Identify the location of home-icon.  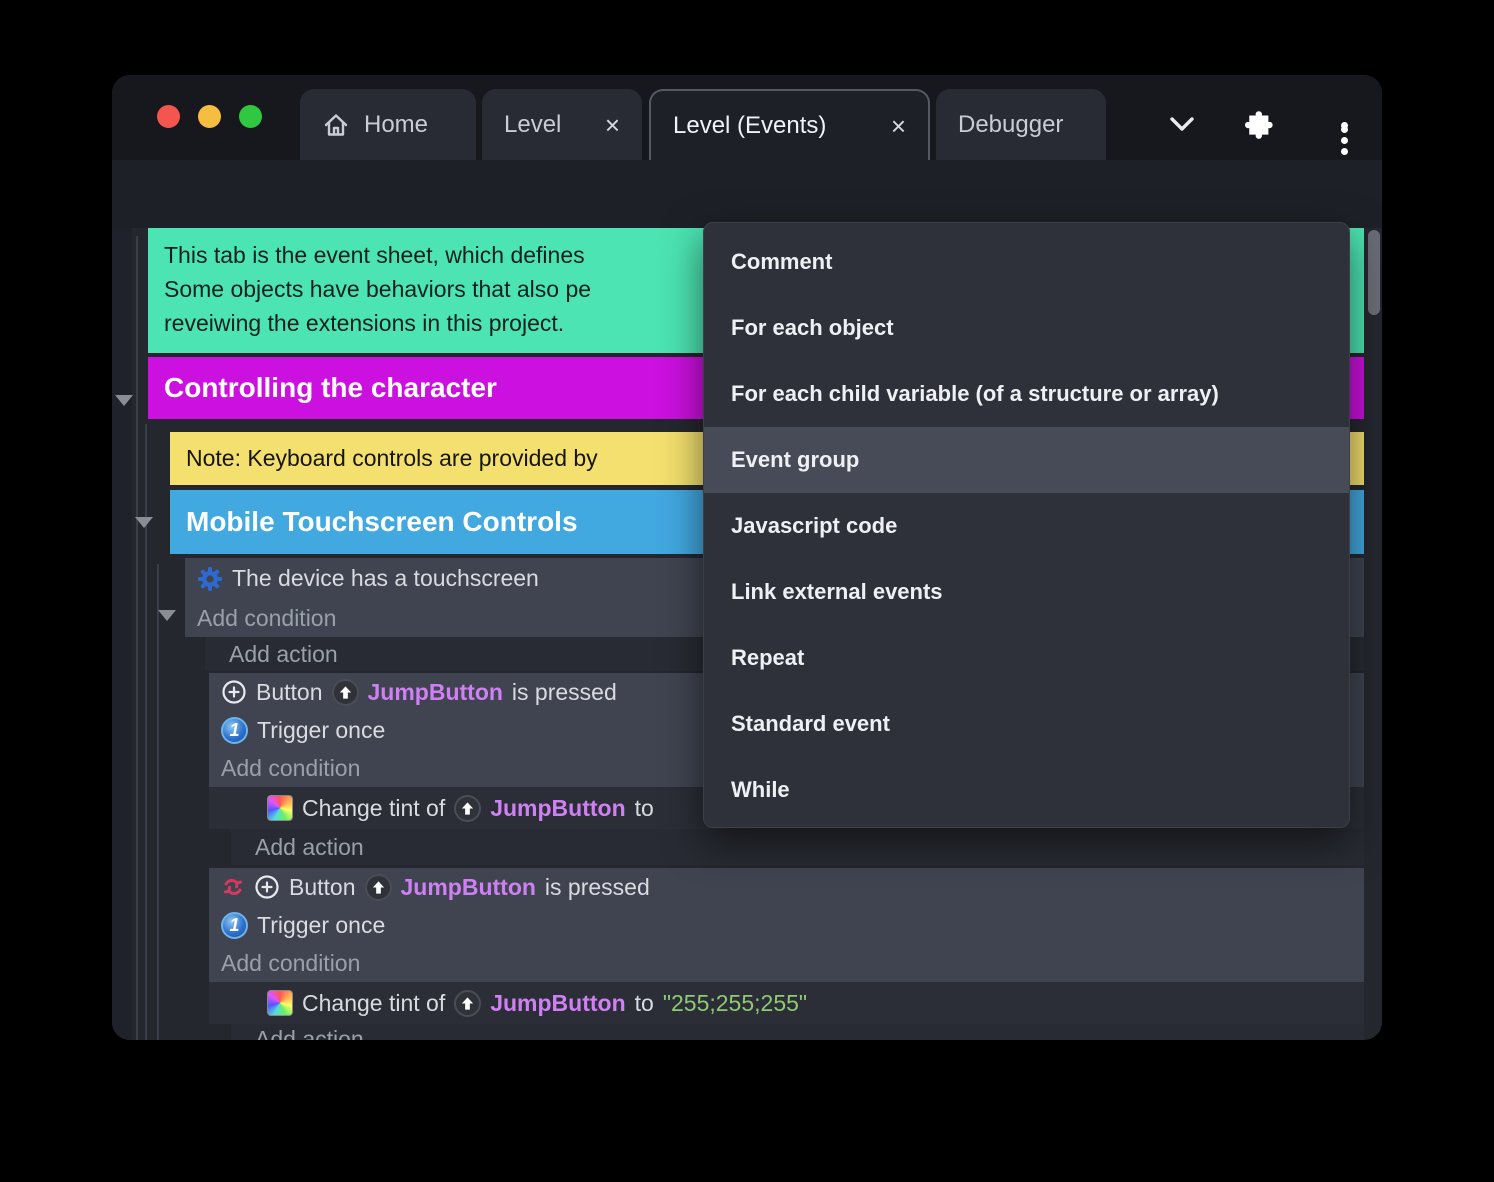
(336, 125).